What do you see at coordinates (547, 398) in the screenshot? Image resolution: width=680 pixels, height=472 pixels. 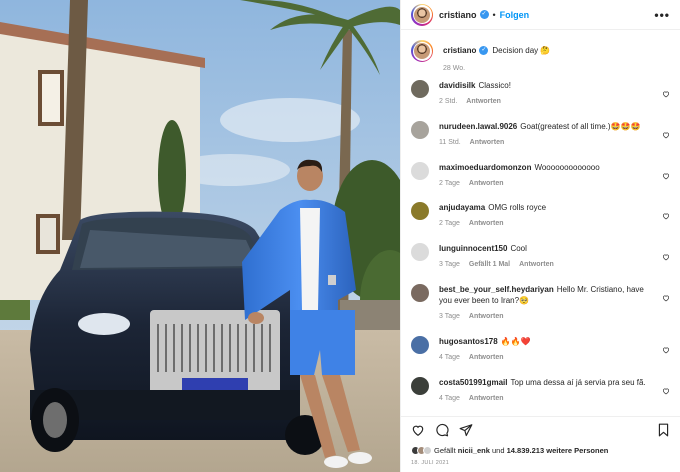 I see `comment-meta: 4 Tage Antworten` at bounding box center [547, 398].